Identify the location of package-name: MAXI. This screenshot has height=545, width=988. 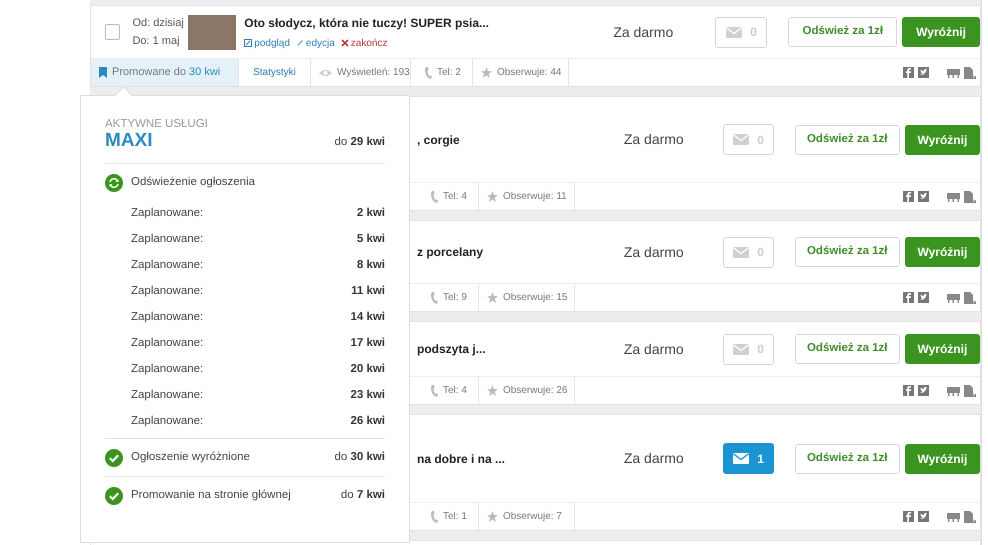
(128, 141).